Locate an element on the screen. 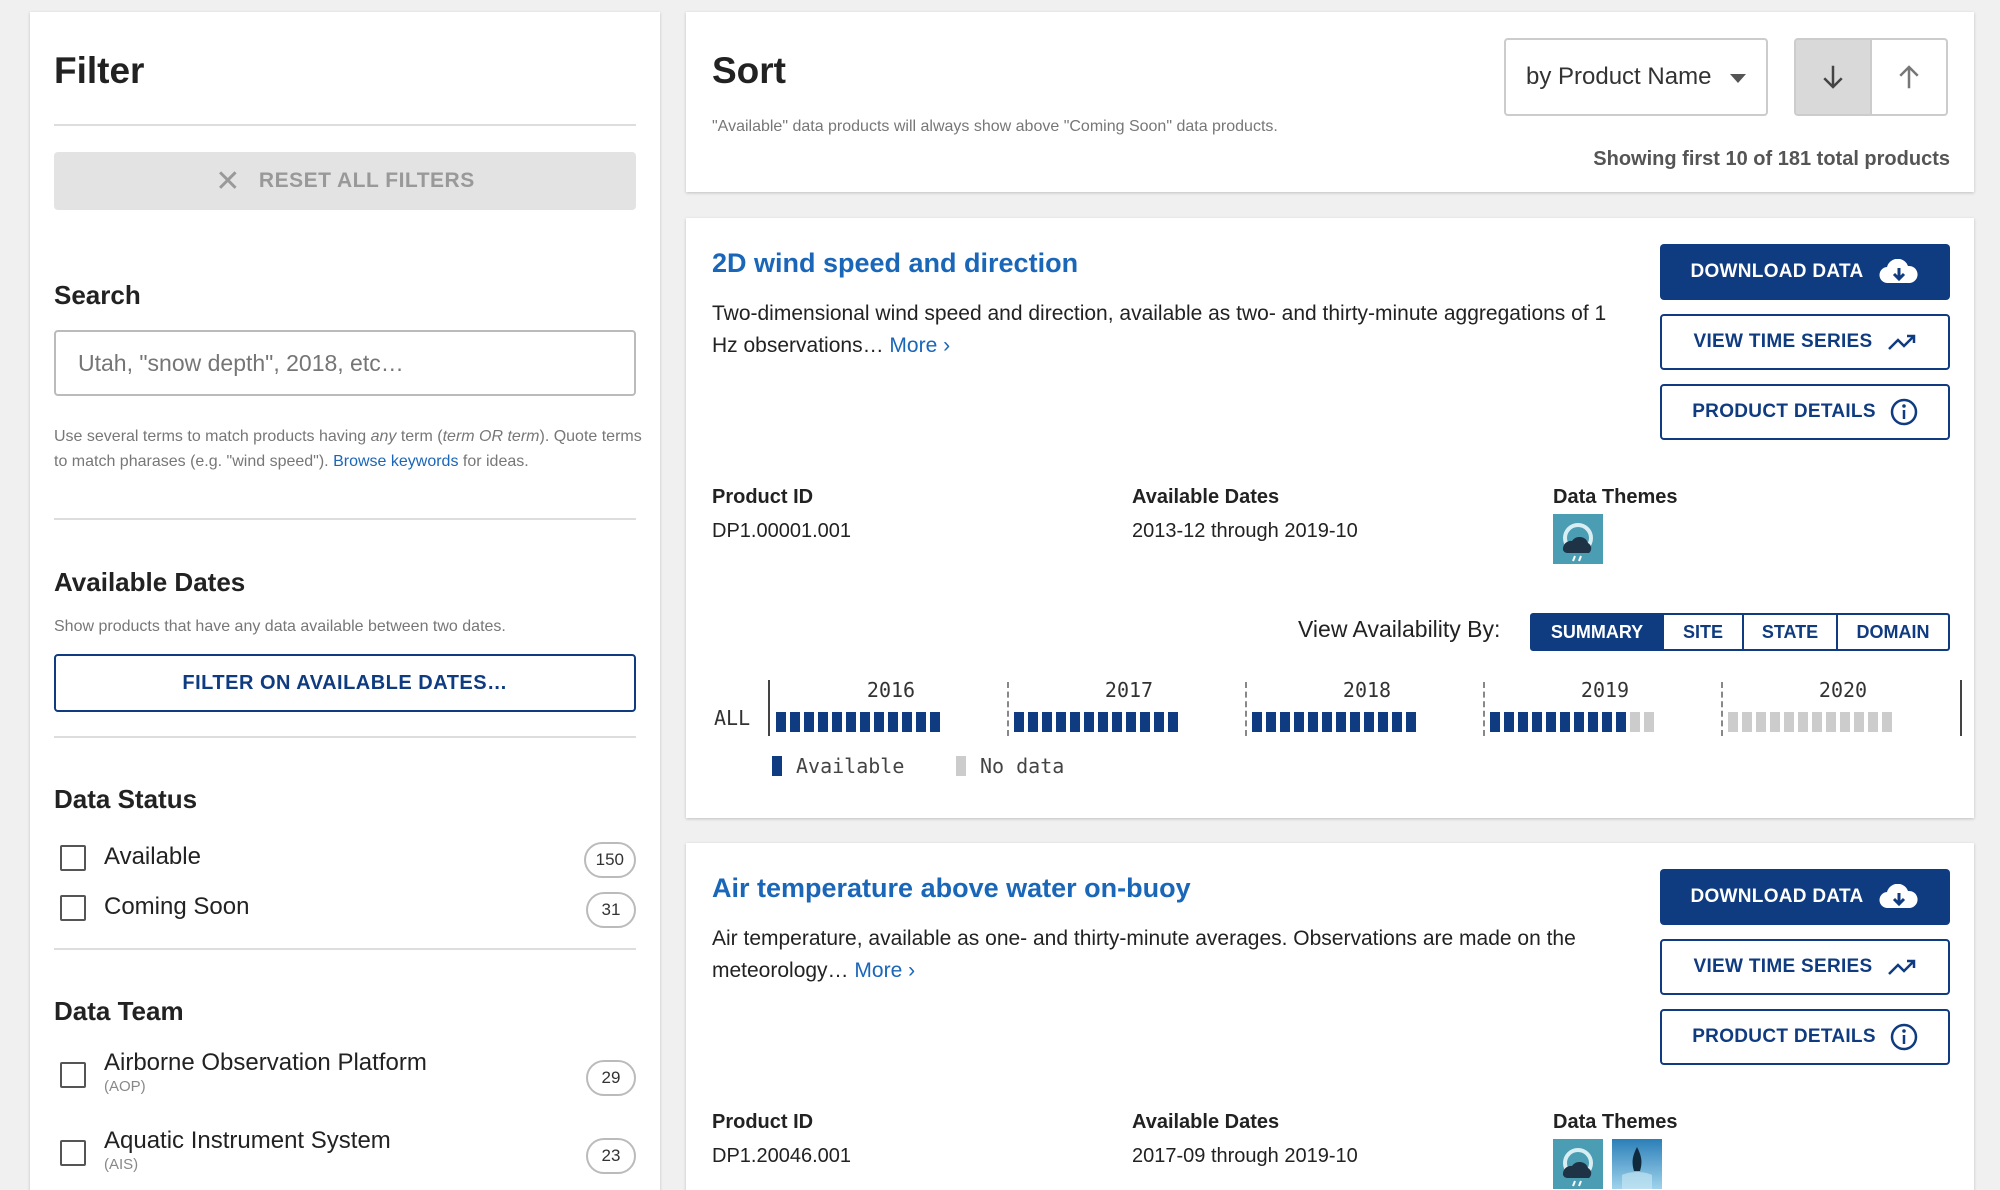 Image resolution: width=2000 pixels, height=1190 pixels. reset-all-filters-button: ✕ RESET ALL FILTERS is located at coordinates (345, 181).